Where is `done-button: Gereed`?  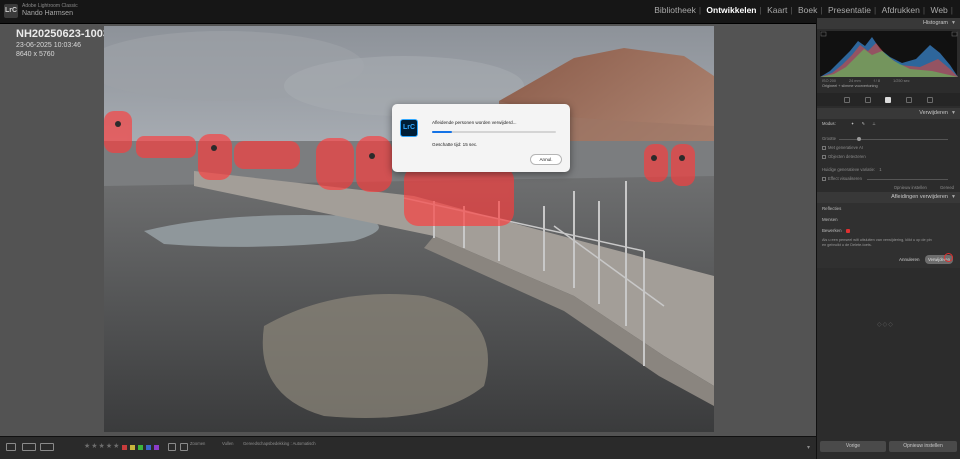
done-button: Gereed is located at coordinates (947, 187).